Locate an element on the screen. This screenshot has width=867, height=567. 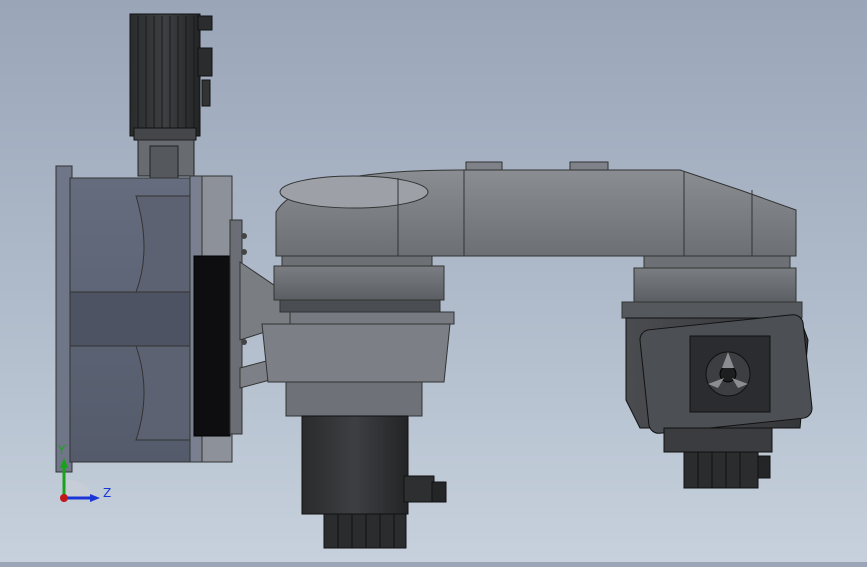
z-axis-label: Z is located at coordinates (107, 493).